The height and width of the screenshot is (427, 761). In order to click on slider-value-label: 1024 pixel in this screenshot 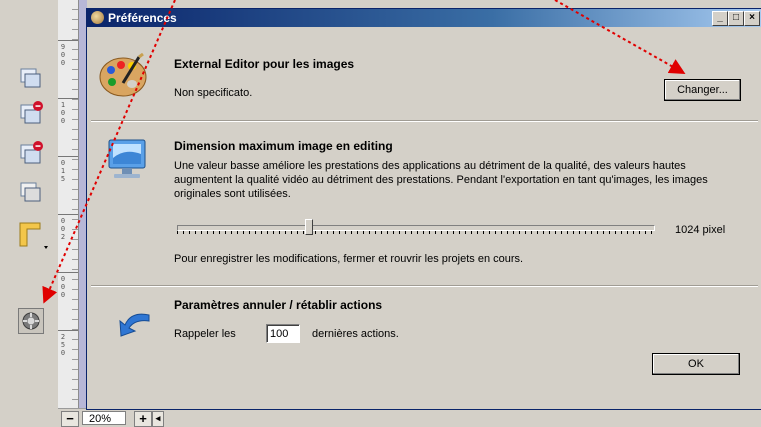, I will do `click(700, 230)`.